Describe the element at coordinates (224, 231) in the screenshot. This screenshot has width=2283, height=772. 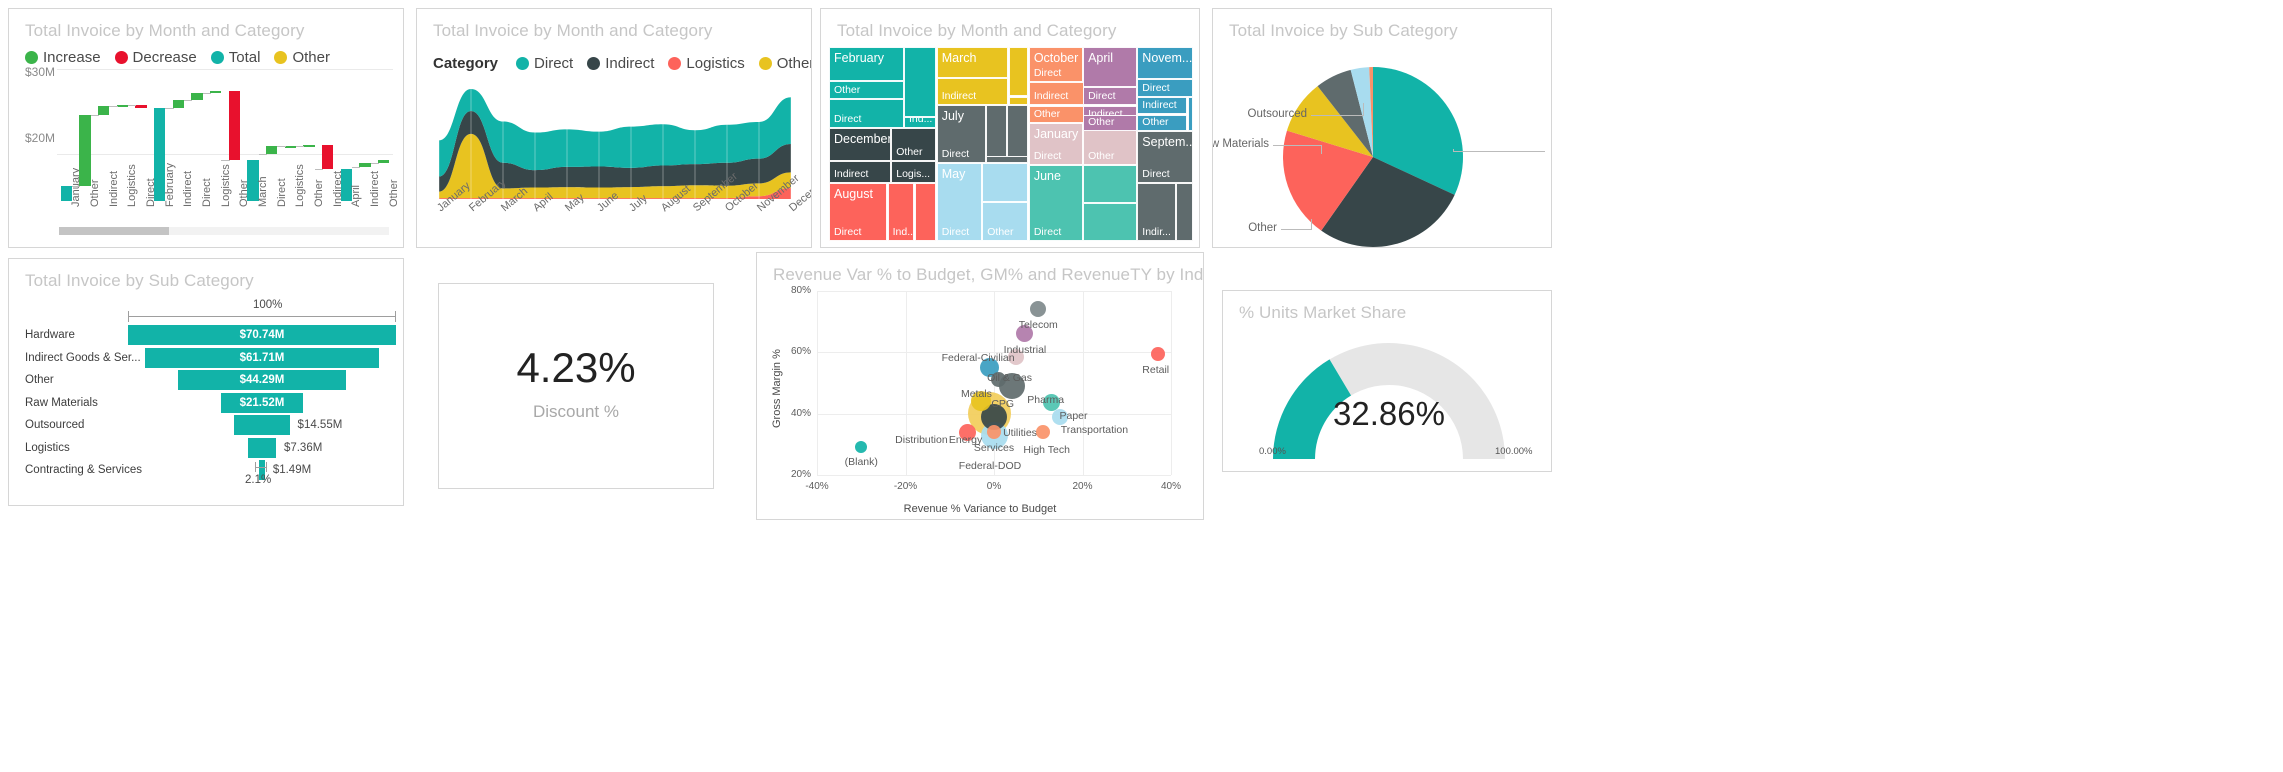
I see `waterfall-scrollbar` at that location.